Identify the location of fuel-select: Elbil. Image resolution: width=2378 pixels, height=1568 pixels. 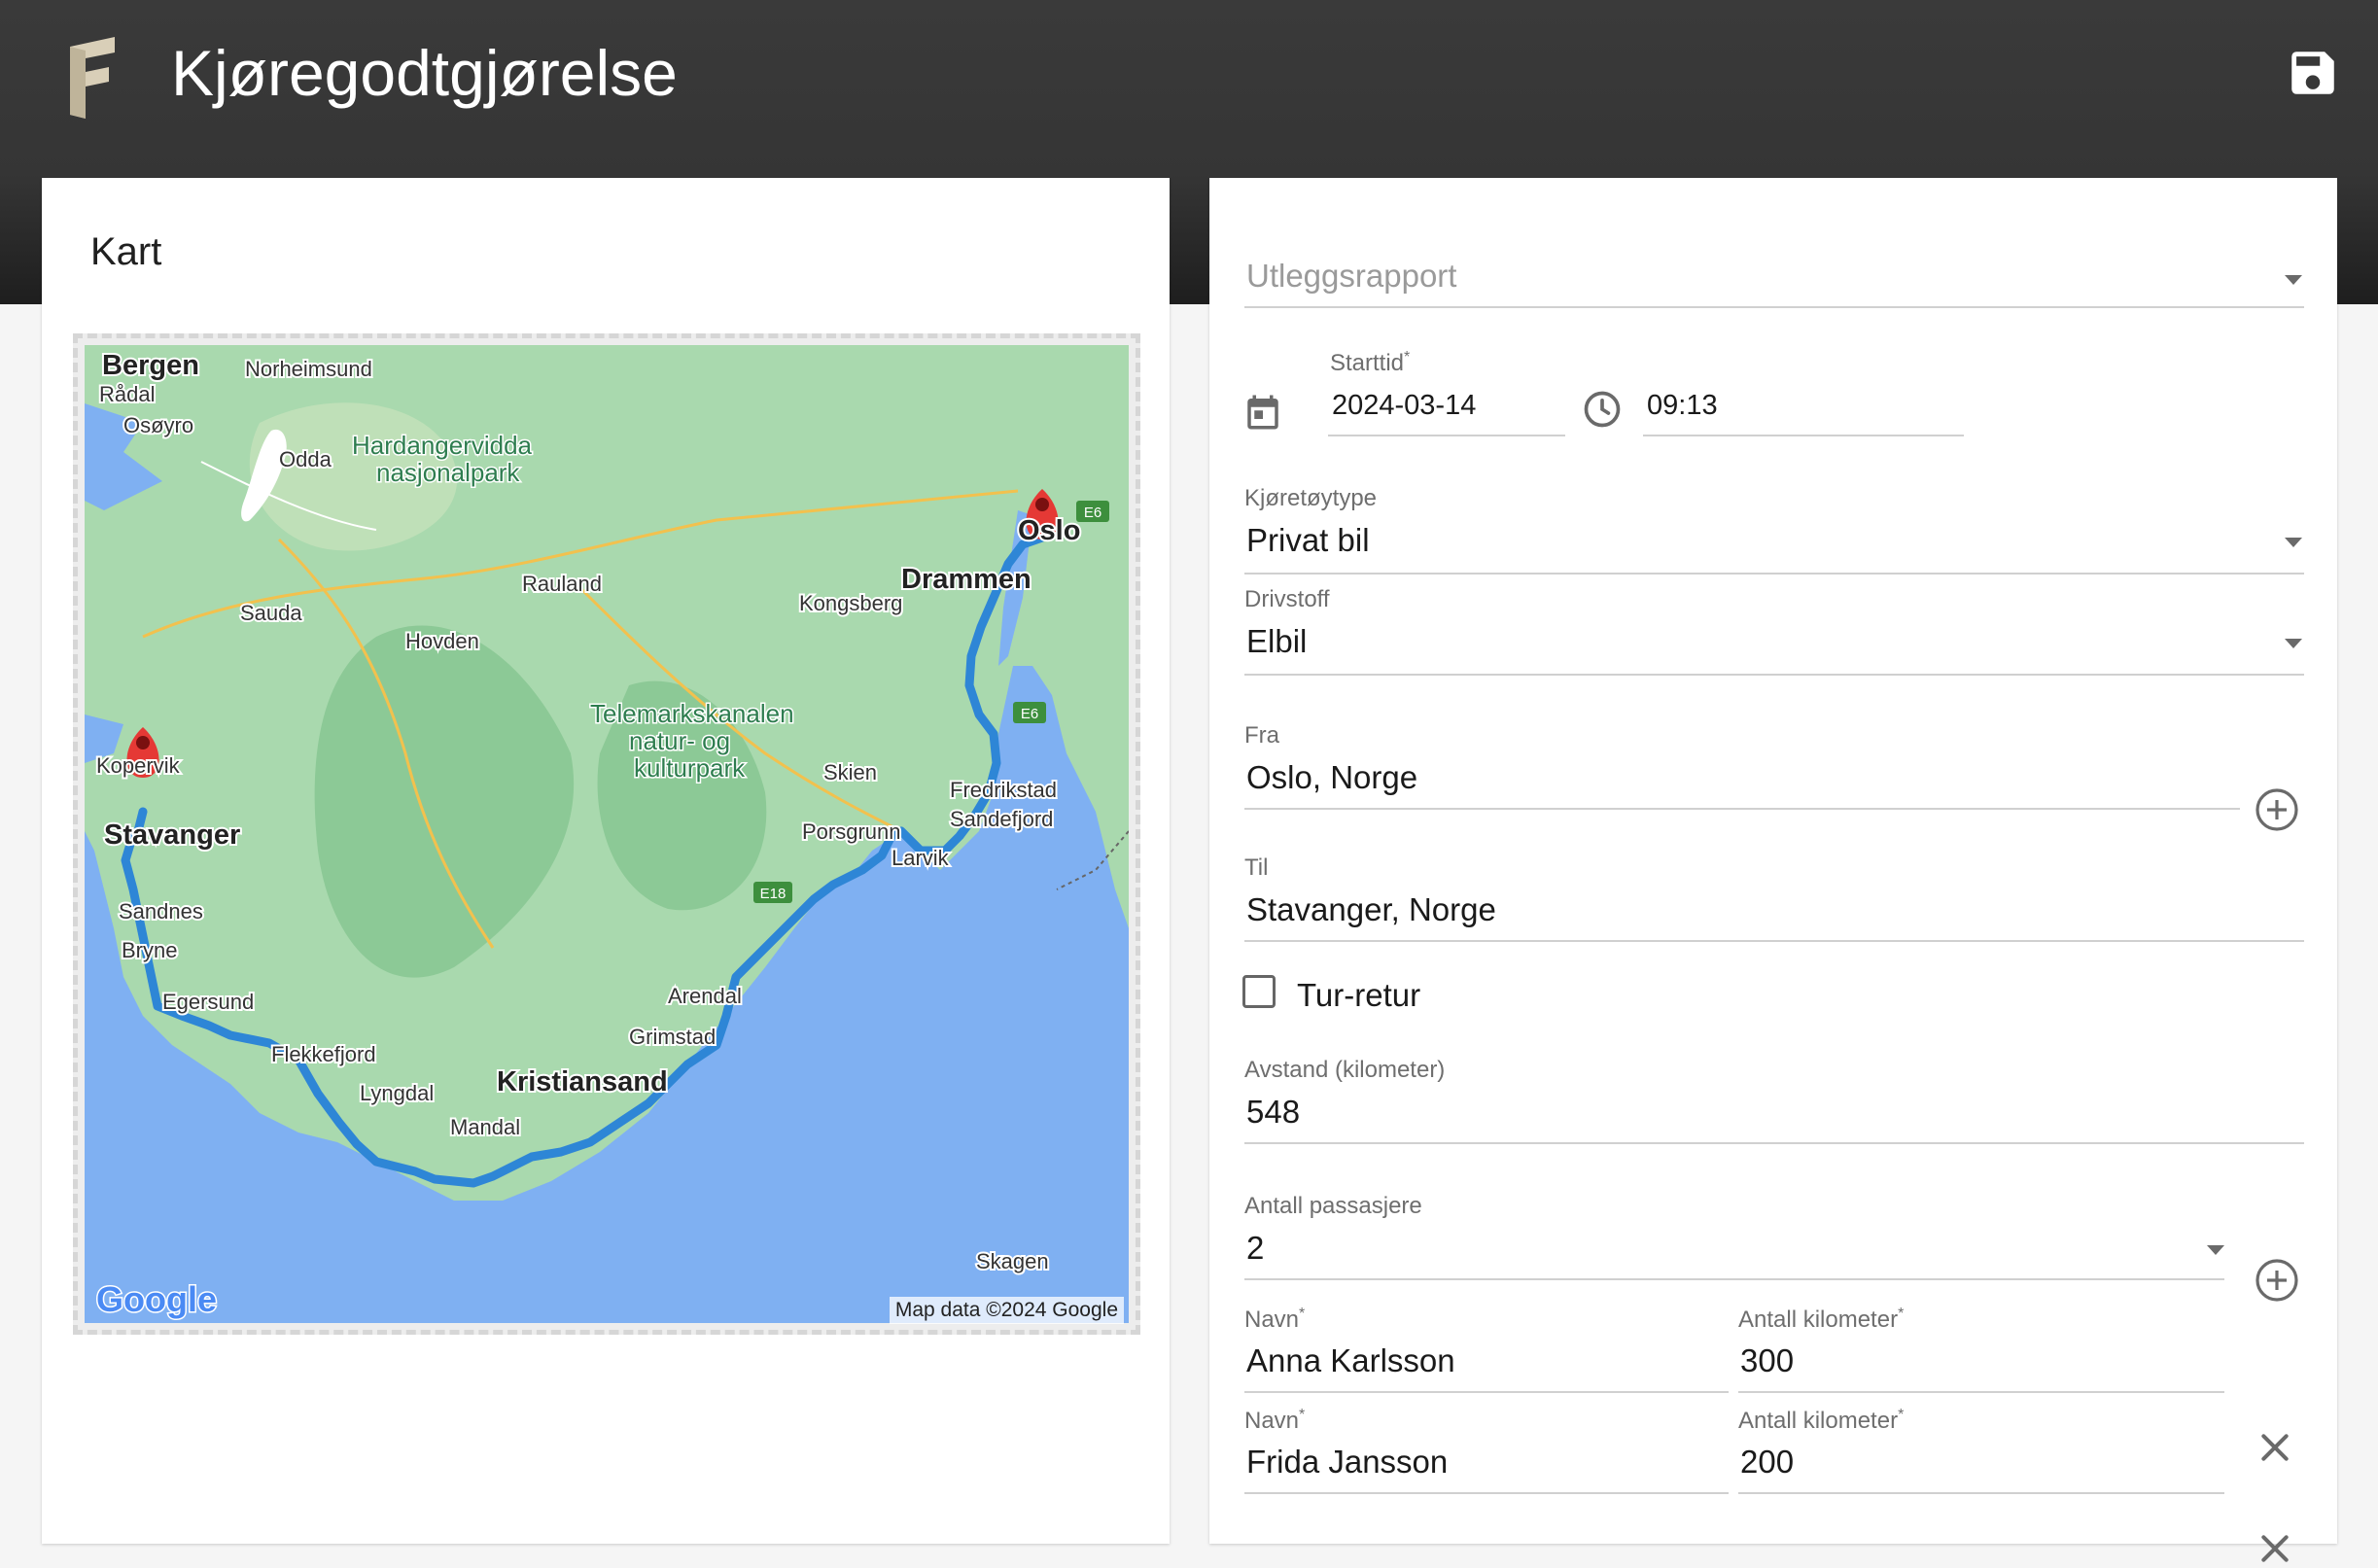
(1774, 646).